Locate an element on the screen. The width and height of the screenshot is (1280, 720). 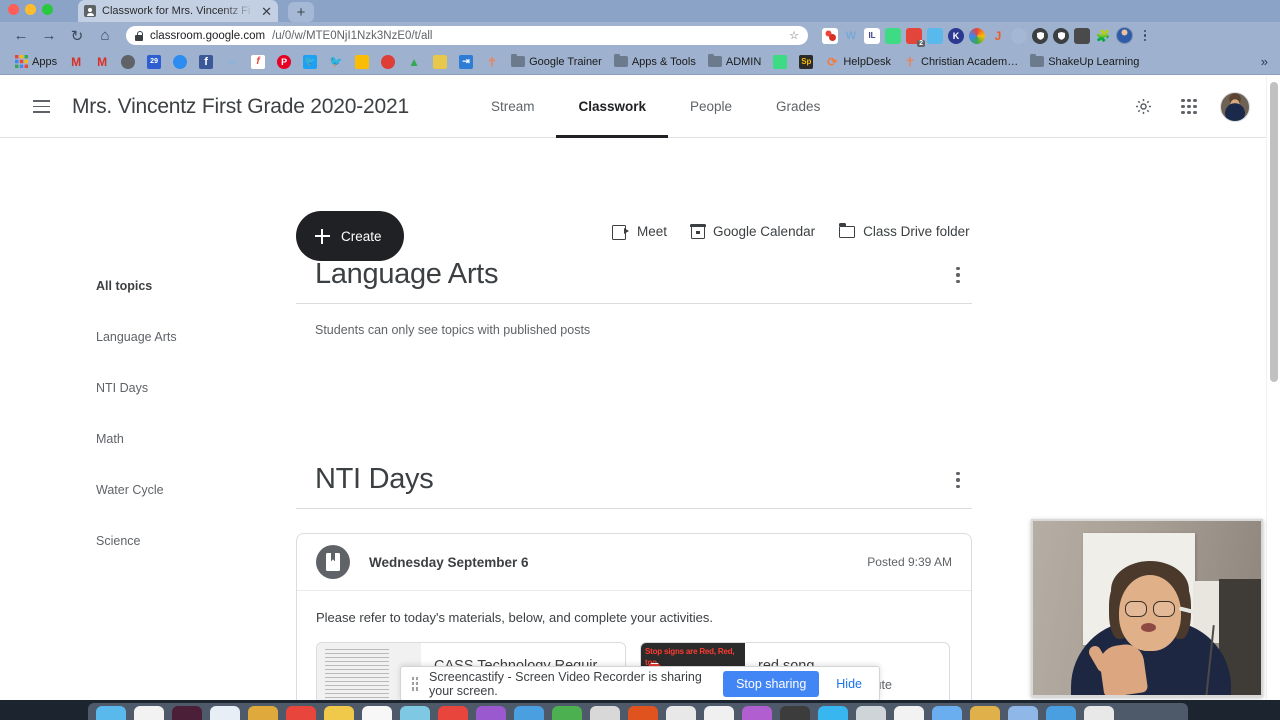
close-icon: ✕ is located at coordinates (266, 11).